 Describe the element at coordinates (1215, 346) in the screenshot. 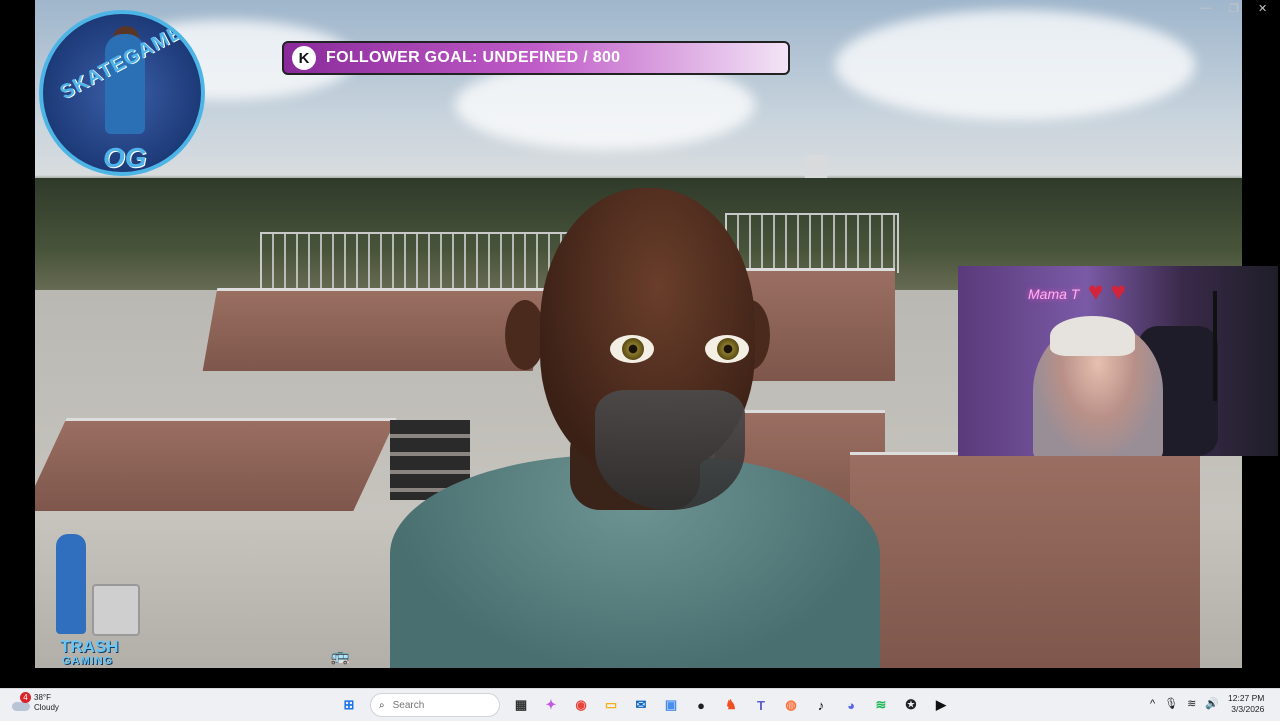

I see `tripod` at that location.